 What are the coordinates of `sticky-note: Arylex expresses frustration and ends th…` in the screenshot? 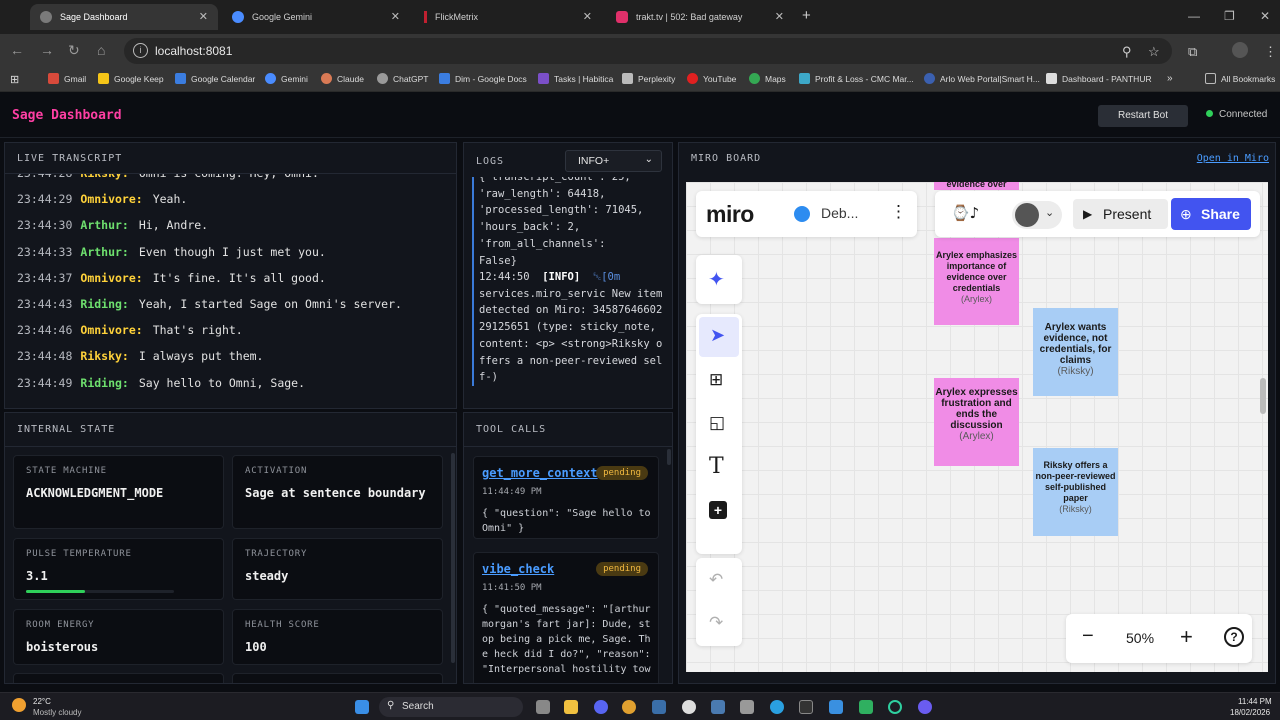 It's located at (976, 422).